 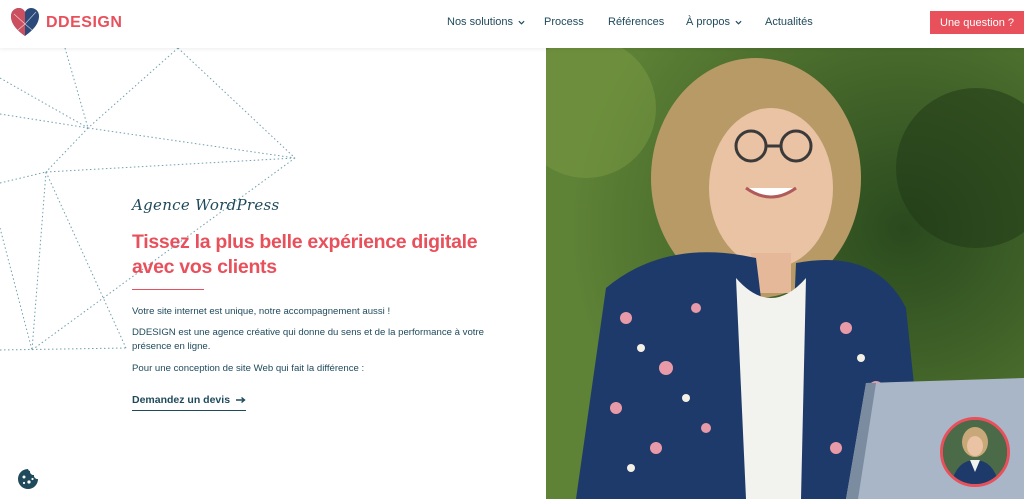 I want to click on nav-item-actualites: Actualités, so click(x=789, y=22).